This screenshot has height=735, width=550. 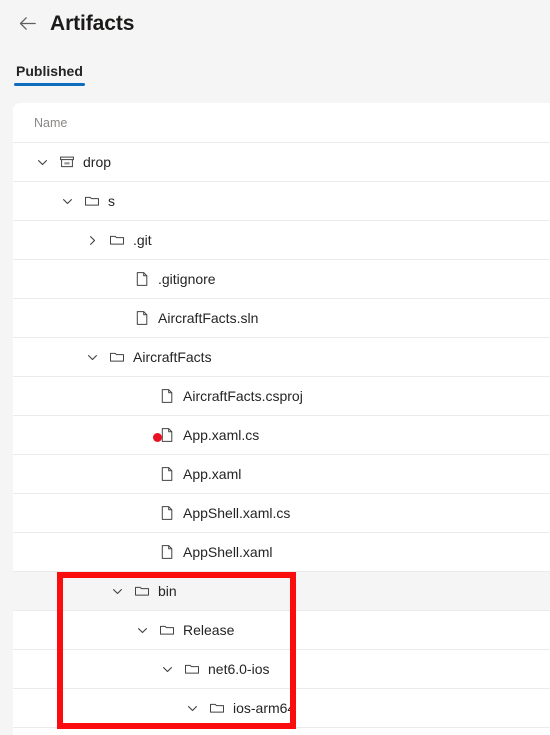 I want to click on tree-row: App.xaml.cs, so click(x=281, y=435).